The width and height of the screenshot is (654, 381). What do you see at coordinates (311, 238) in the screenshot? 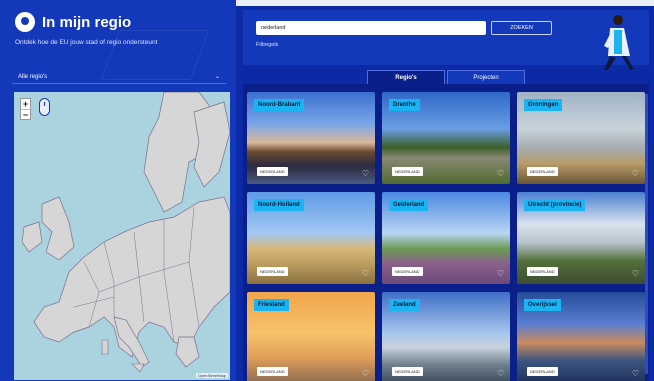
I see `region-card: Noord-Holland NEDERLAND ♡` at bounding box center [311, 238].